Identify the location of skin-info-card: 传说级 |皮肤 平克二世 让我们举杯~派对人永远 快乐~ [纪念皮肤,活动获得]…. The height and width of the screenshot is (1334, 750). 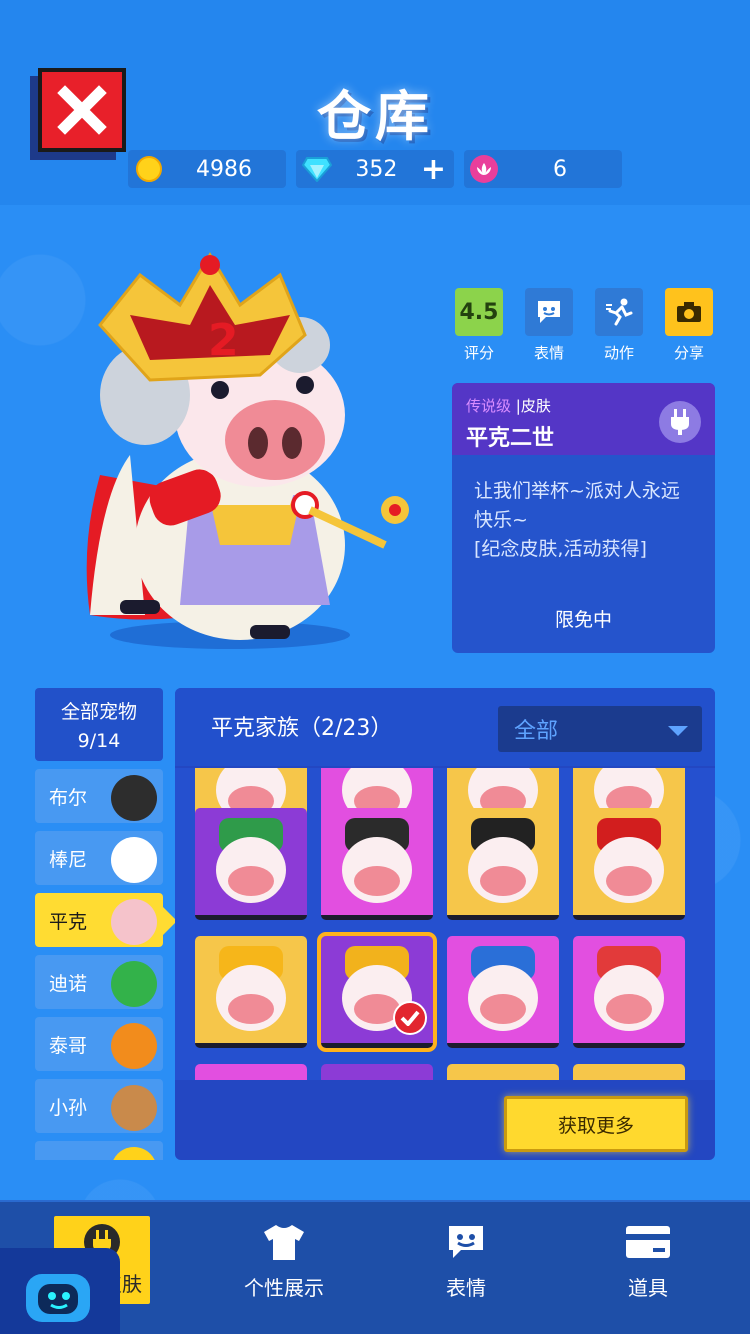
(583, 518).